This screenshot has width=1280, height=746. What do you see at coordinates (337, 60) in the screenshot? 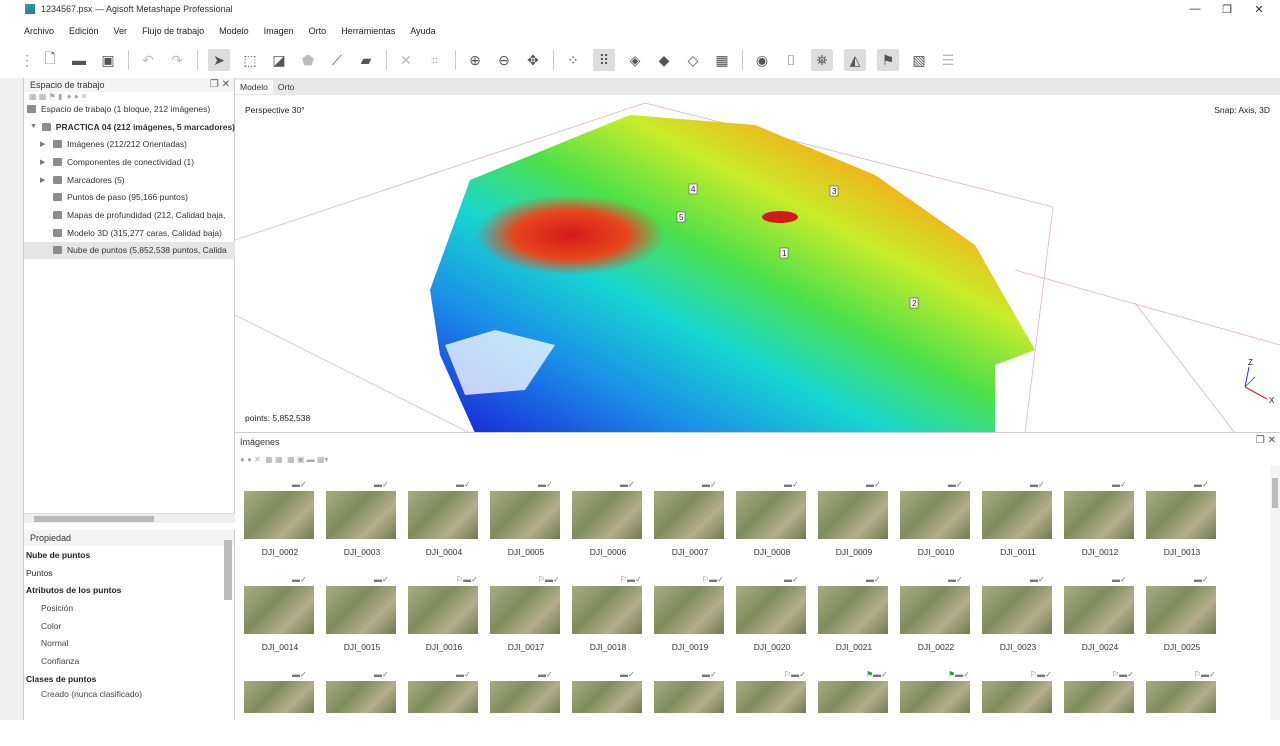
I see `draw-polyline-icon: ⟋` at bounding box center [337, 60].